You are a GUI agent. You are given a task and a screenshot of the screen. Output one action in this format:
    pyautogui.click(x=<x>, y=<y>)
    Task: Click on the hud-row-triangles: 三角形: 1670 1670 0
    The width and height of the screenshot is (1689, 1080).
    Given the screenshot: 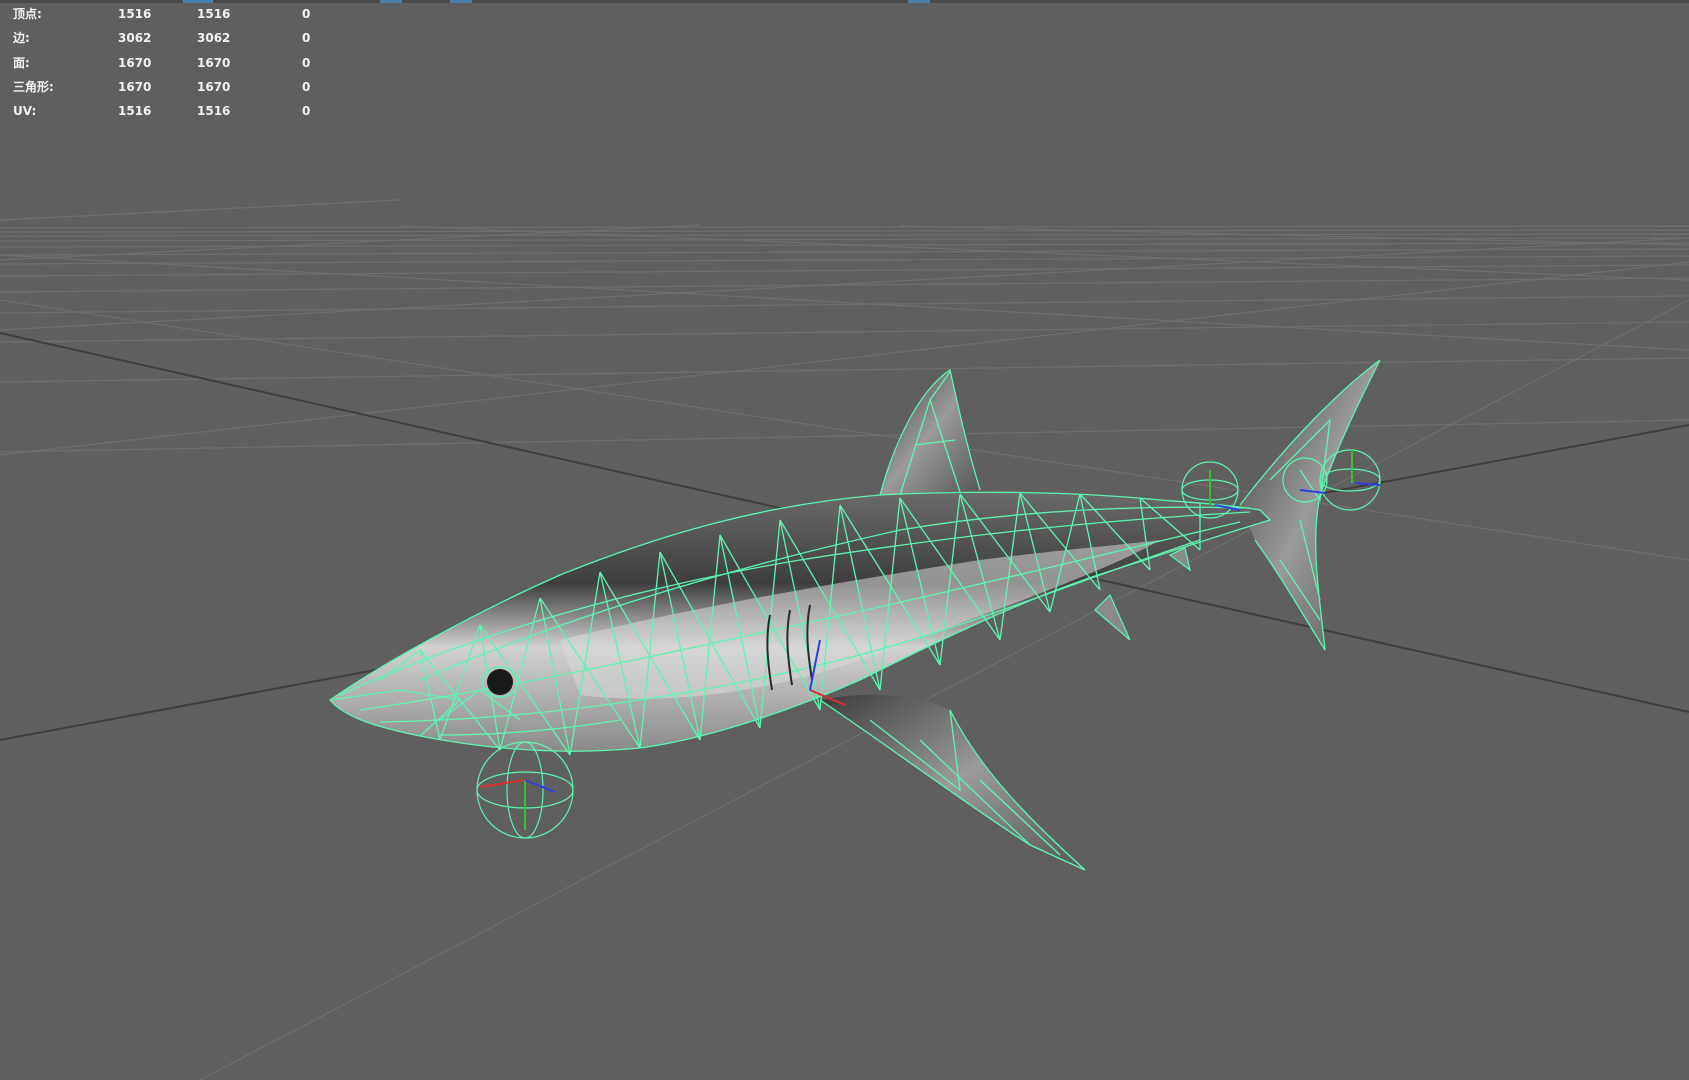 What is the action you would take?
    pyautogui.click(x=173, y=87)
    